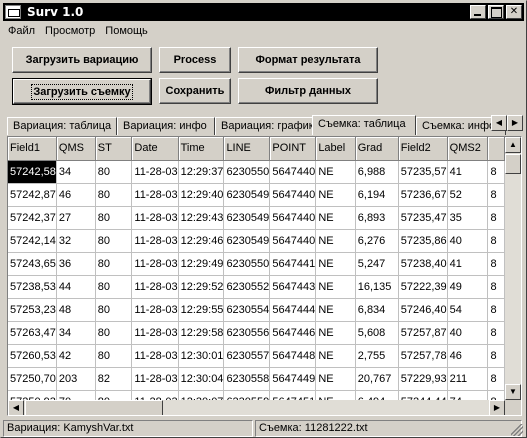  What do you see at coordinates (513, 268) in the screenshot?
I see `vertical-scrollbar: ▲ ▼` at bounding box center [513, 268].